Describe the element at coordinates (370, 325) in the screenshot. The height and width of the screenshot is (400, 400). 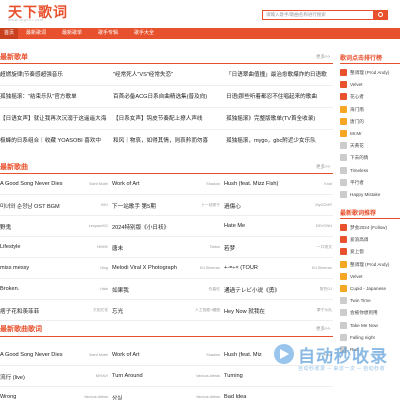
I see `rank-item: Take Me Now` at that location.